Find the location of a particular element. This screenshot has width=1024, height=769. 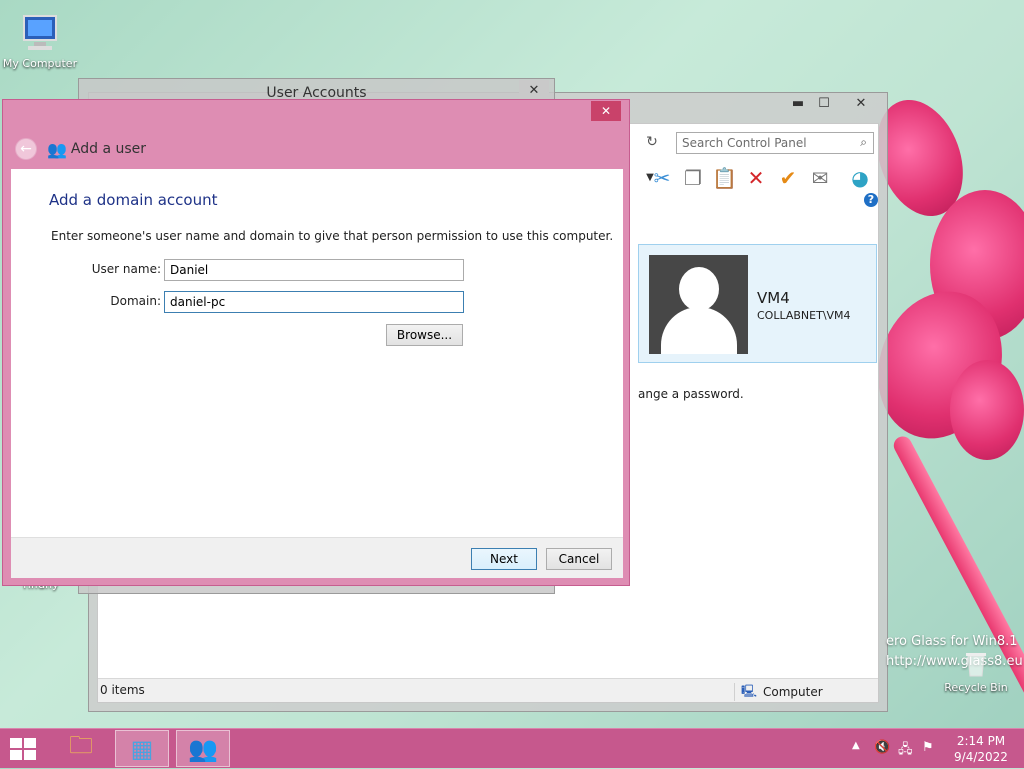

user-tile-account: COLLABNET\VM4 is located at coordinates (804, 315).